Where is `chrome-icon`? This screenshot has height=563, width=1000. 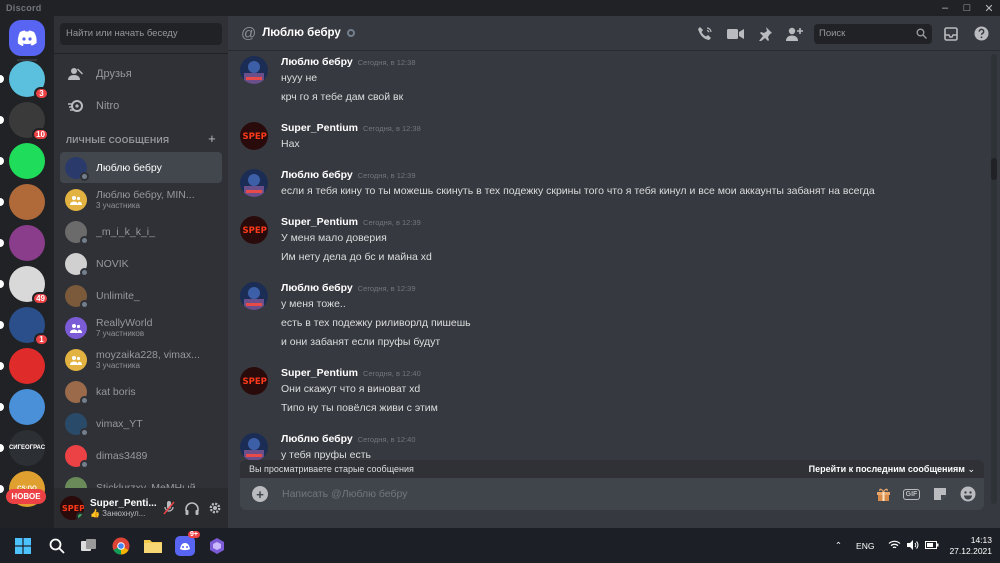 chrome-icon is located at coordinates (121, 545).